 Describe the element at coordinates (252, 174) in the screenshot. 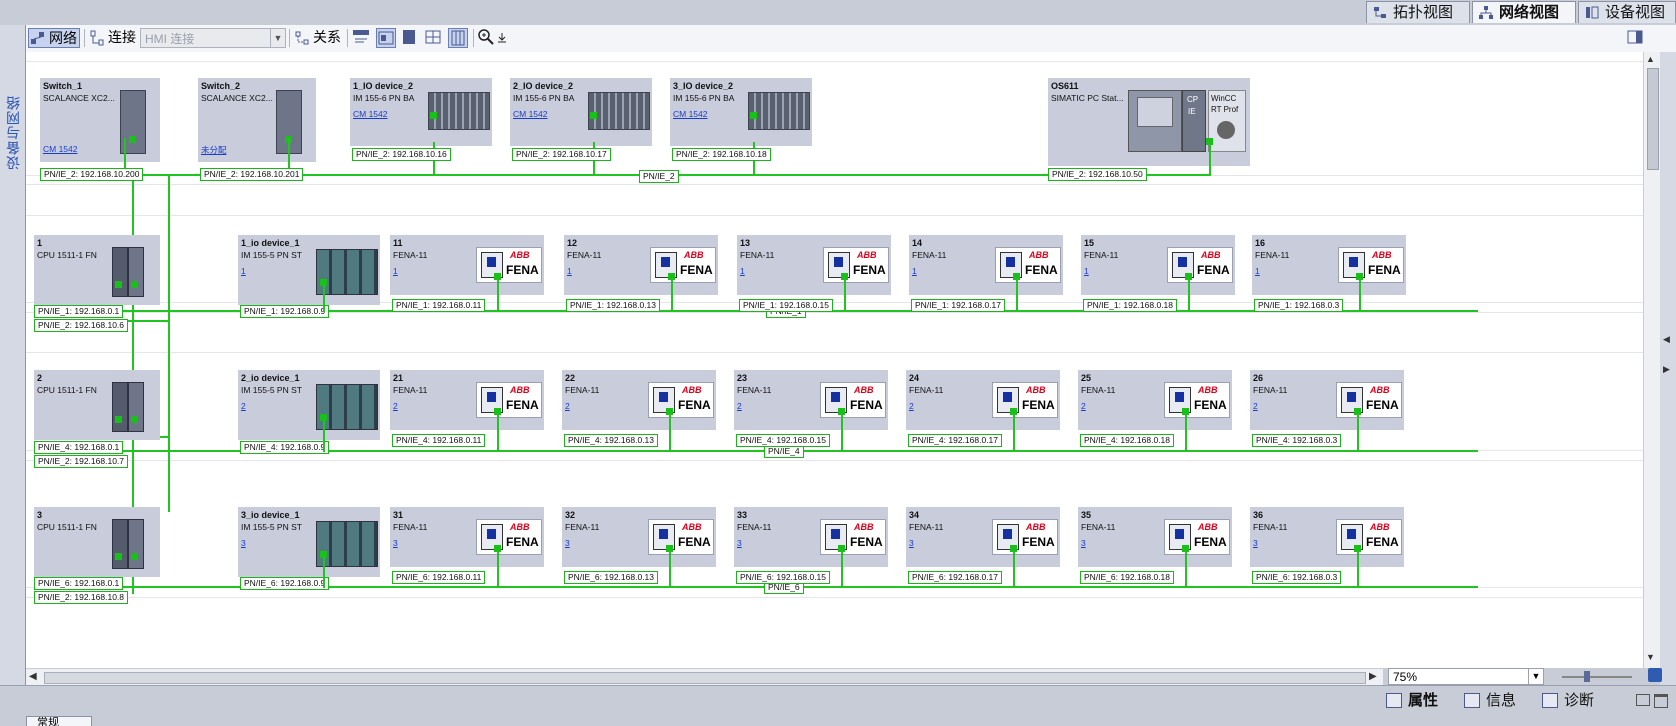

I see `port-label: PN/IE_2: 192.168.10.201` at that location.